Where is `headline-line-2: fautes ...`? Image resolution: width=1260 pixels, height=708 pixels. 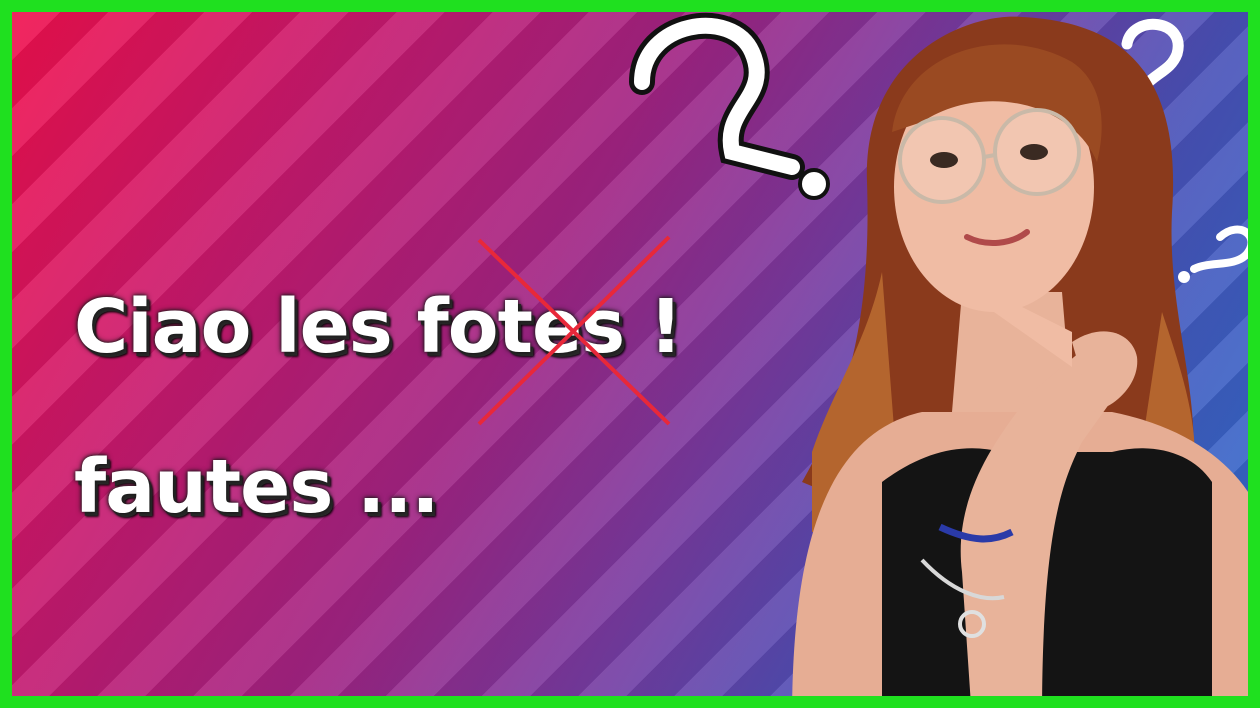 headline-line-2: fautes ... is located at coordinates (257, 487).